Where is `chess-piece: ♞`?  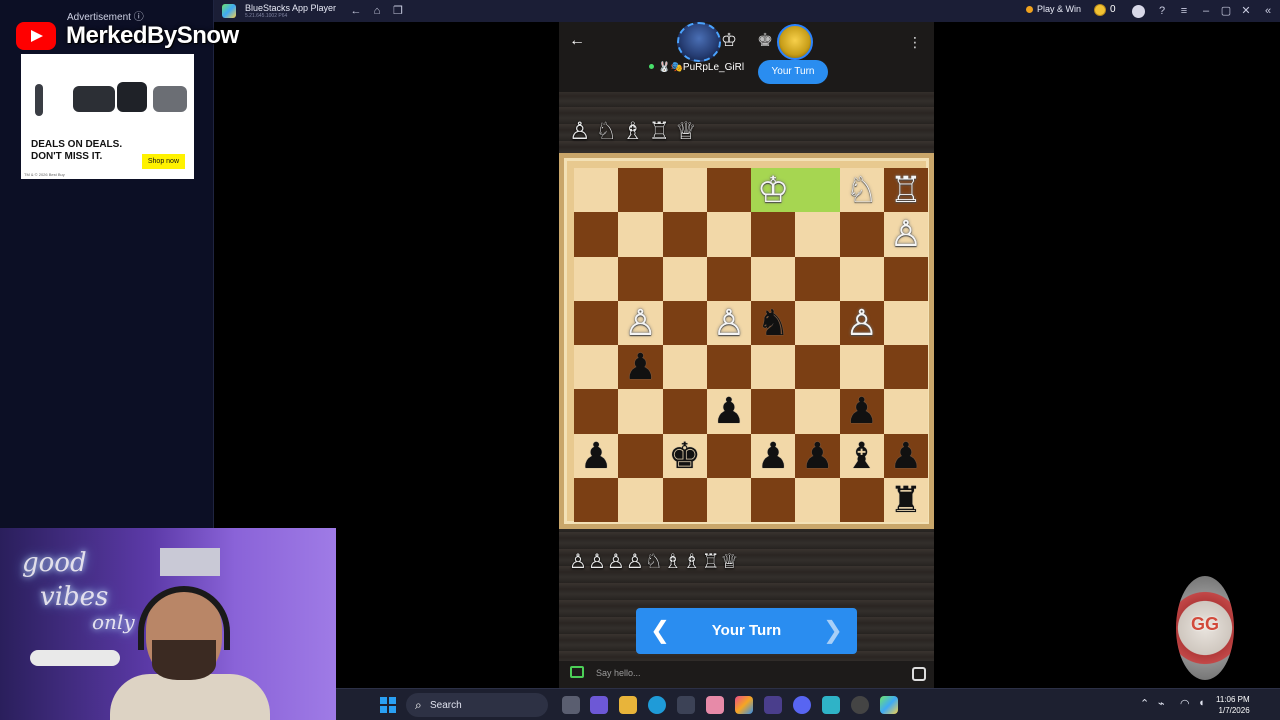
chess-piece: ♞ is located at coordinates (773, 322).